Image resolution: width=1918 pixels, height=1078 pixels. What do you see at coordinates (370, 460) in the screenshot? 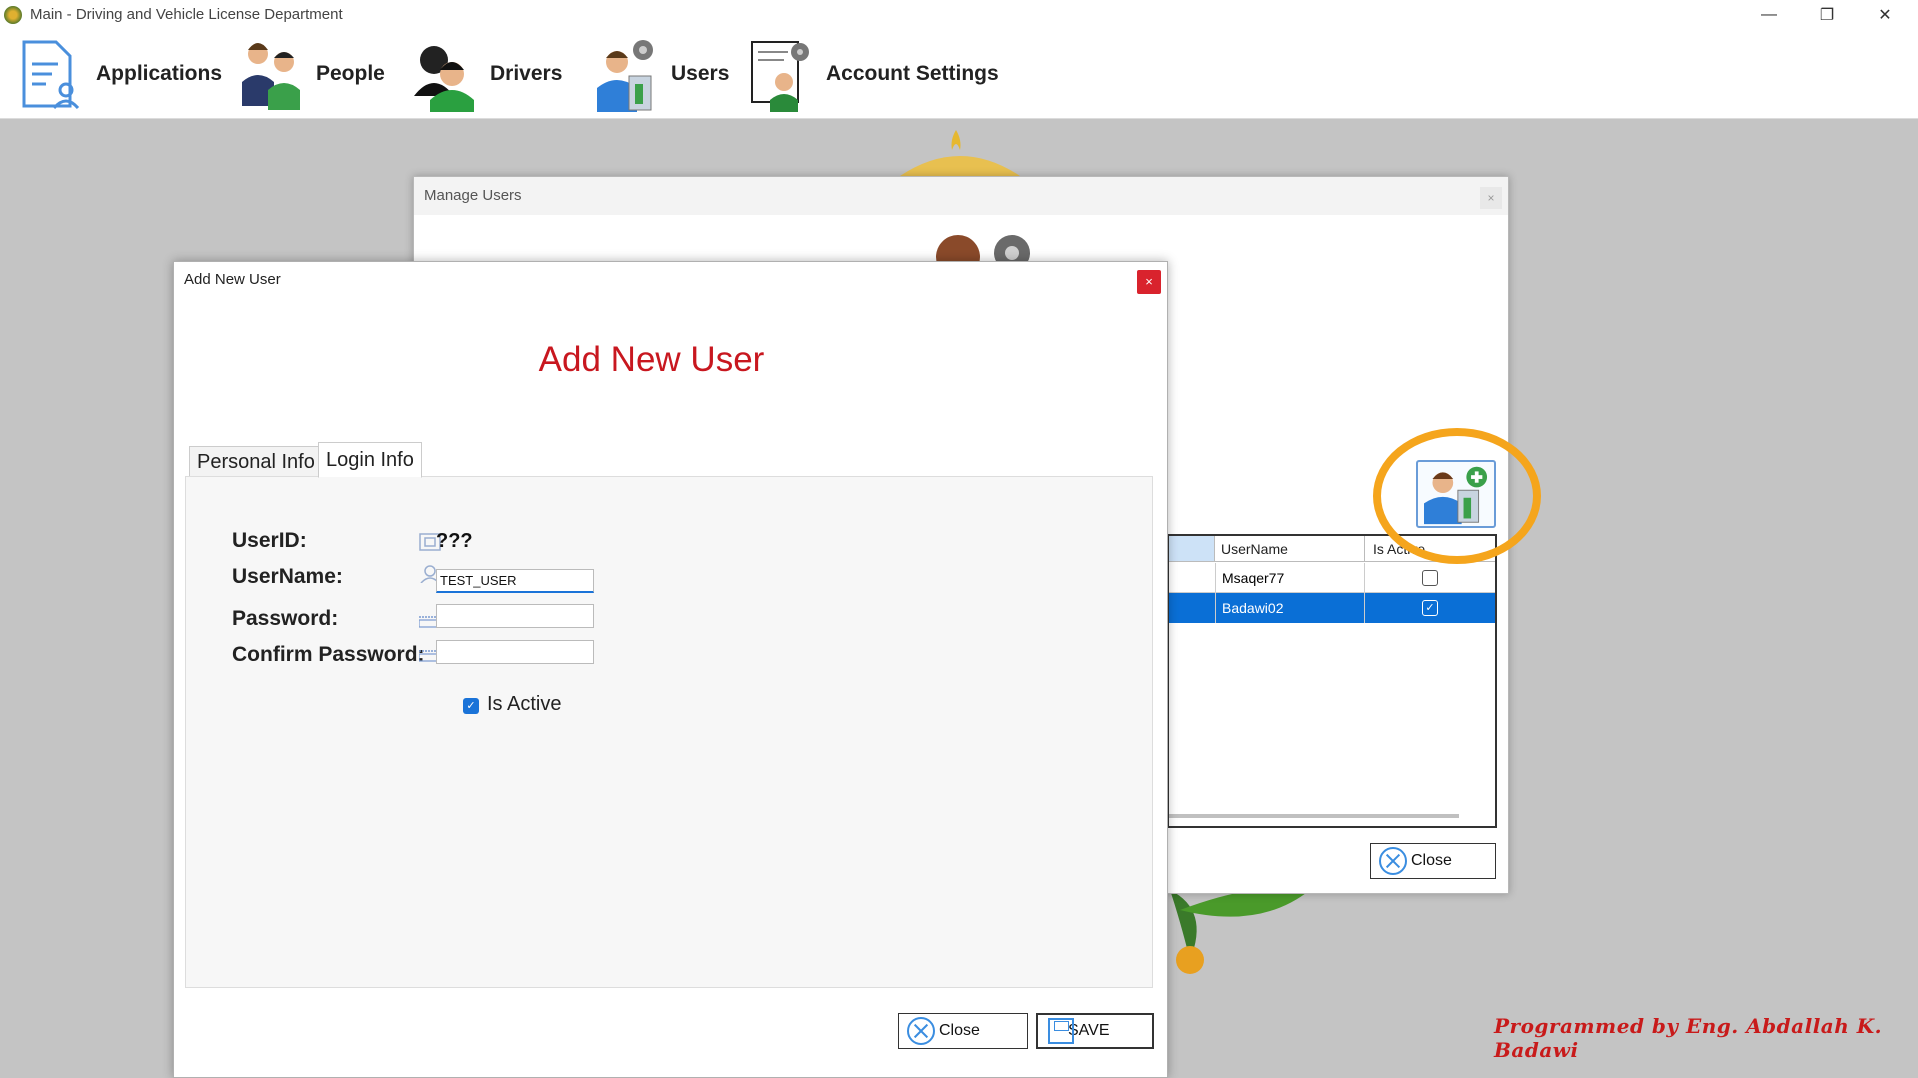
I see `tab-login-info: Login Info` at bounding box center [370, 460].